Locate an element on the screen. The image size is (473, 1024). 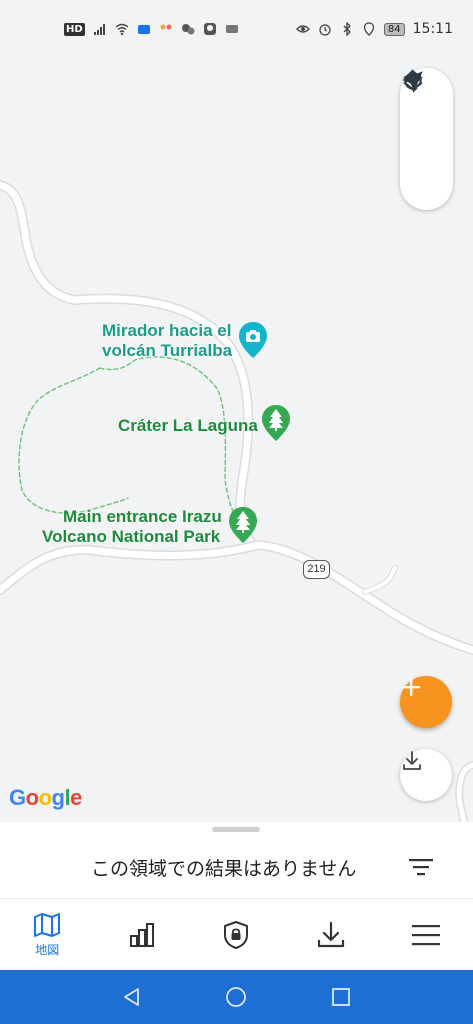
tab-map: 地図 is located at coordinates (47, 934).